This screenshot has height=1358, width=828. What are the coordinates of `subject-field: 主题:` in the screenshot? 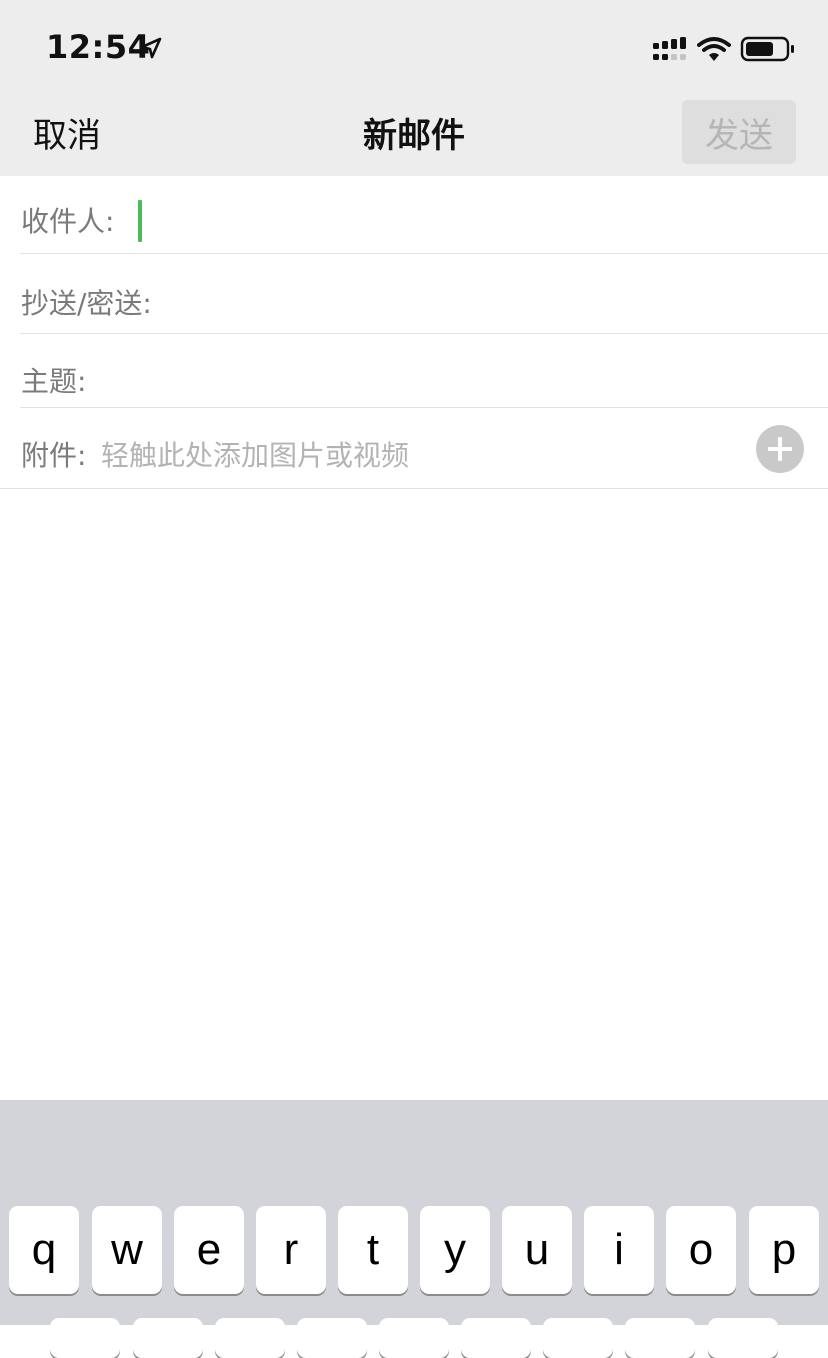 It's located at (414, 370).